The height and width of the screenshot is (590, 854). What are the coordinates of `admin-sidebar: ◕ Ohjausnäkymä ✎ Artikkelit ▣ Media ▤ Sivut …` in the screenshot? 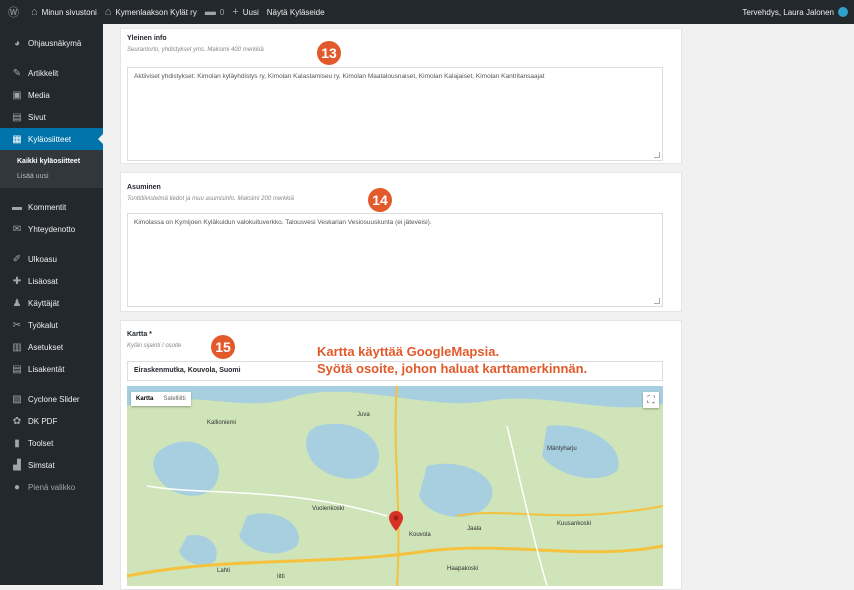 It's located at (51, 304).